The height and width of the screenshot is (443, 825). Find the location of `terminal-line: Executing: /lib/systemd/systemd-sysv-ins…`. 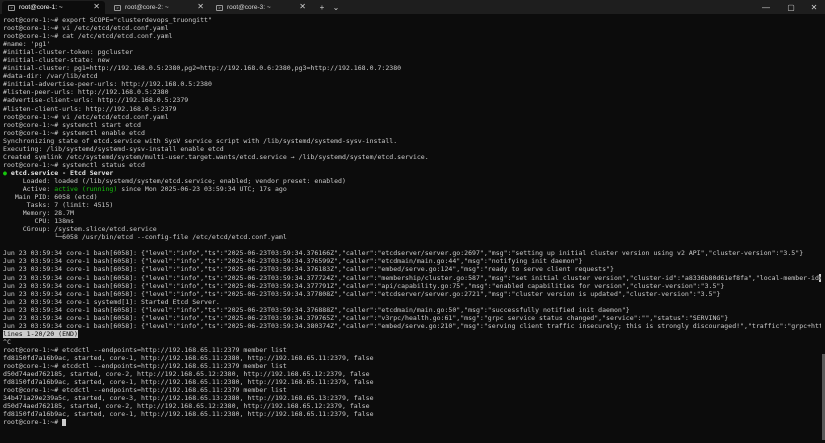

terminal-line: Executing: /lib/systemd/systemd-sysv-ins… is located at coordinates (412, 149).